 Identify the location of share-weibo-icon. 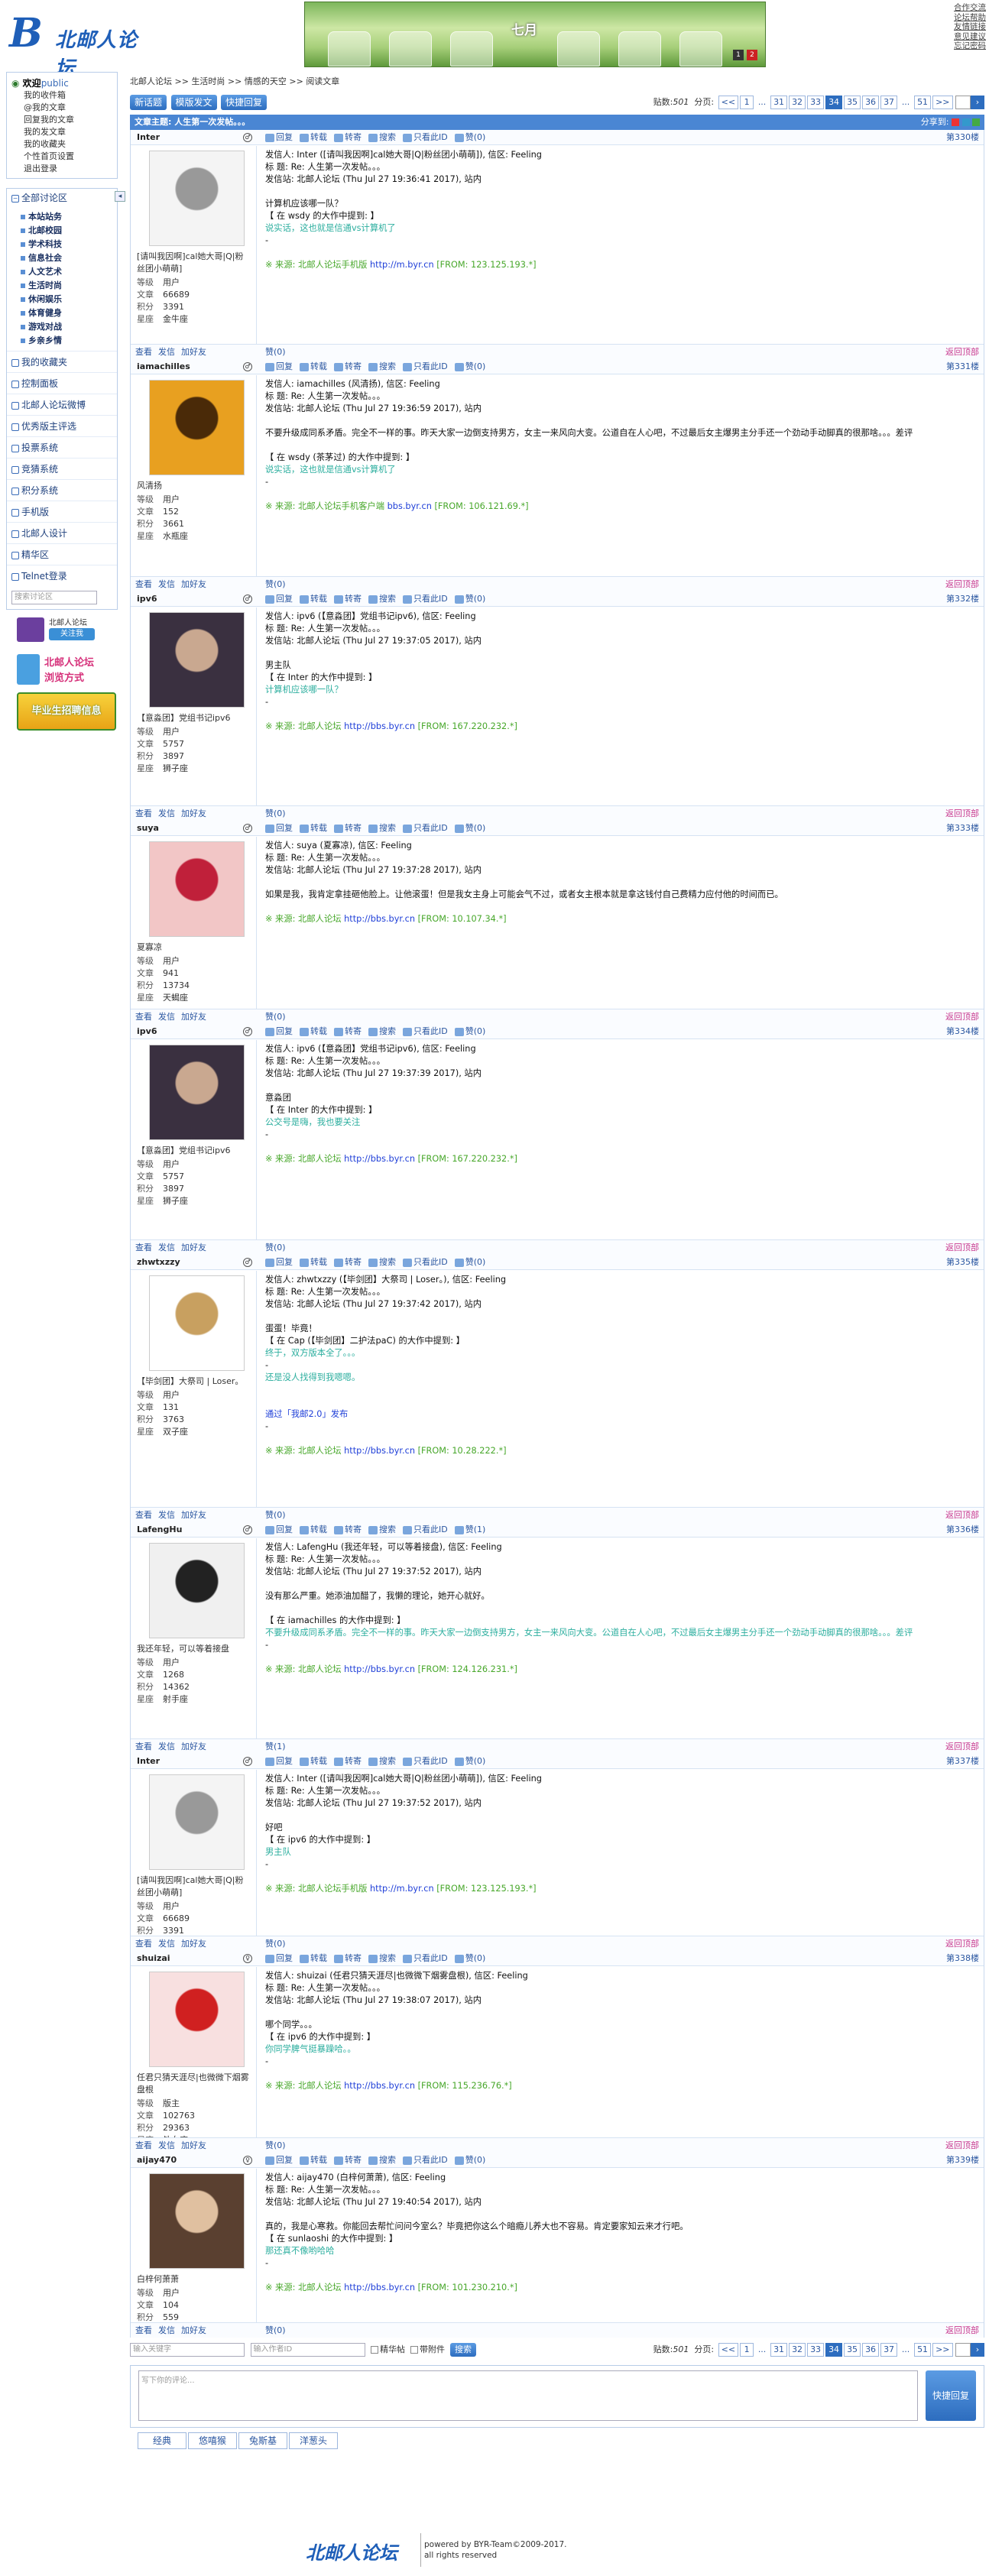
(955, 122).